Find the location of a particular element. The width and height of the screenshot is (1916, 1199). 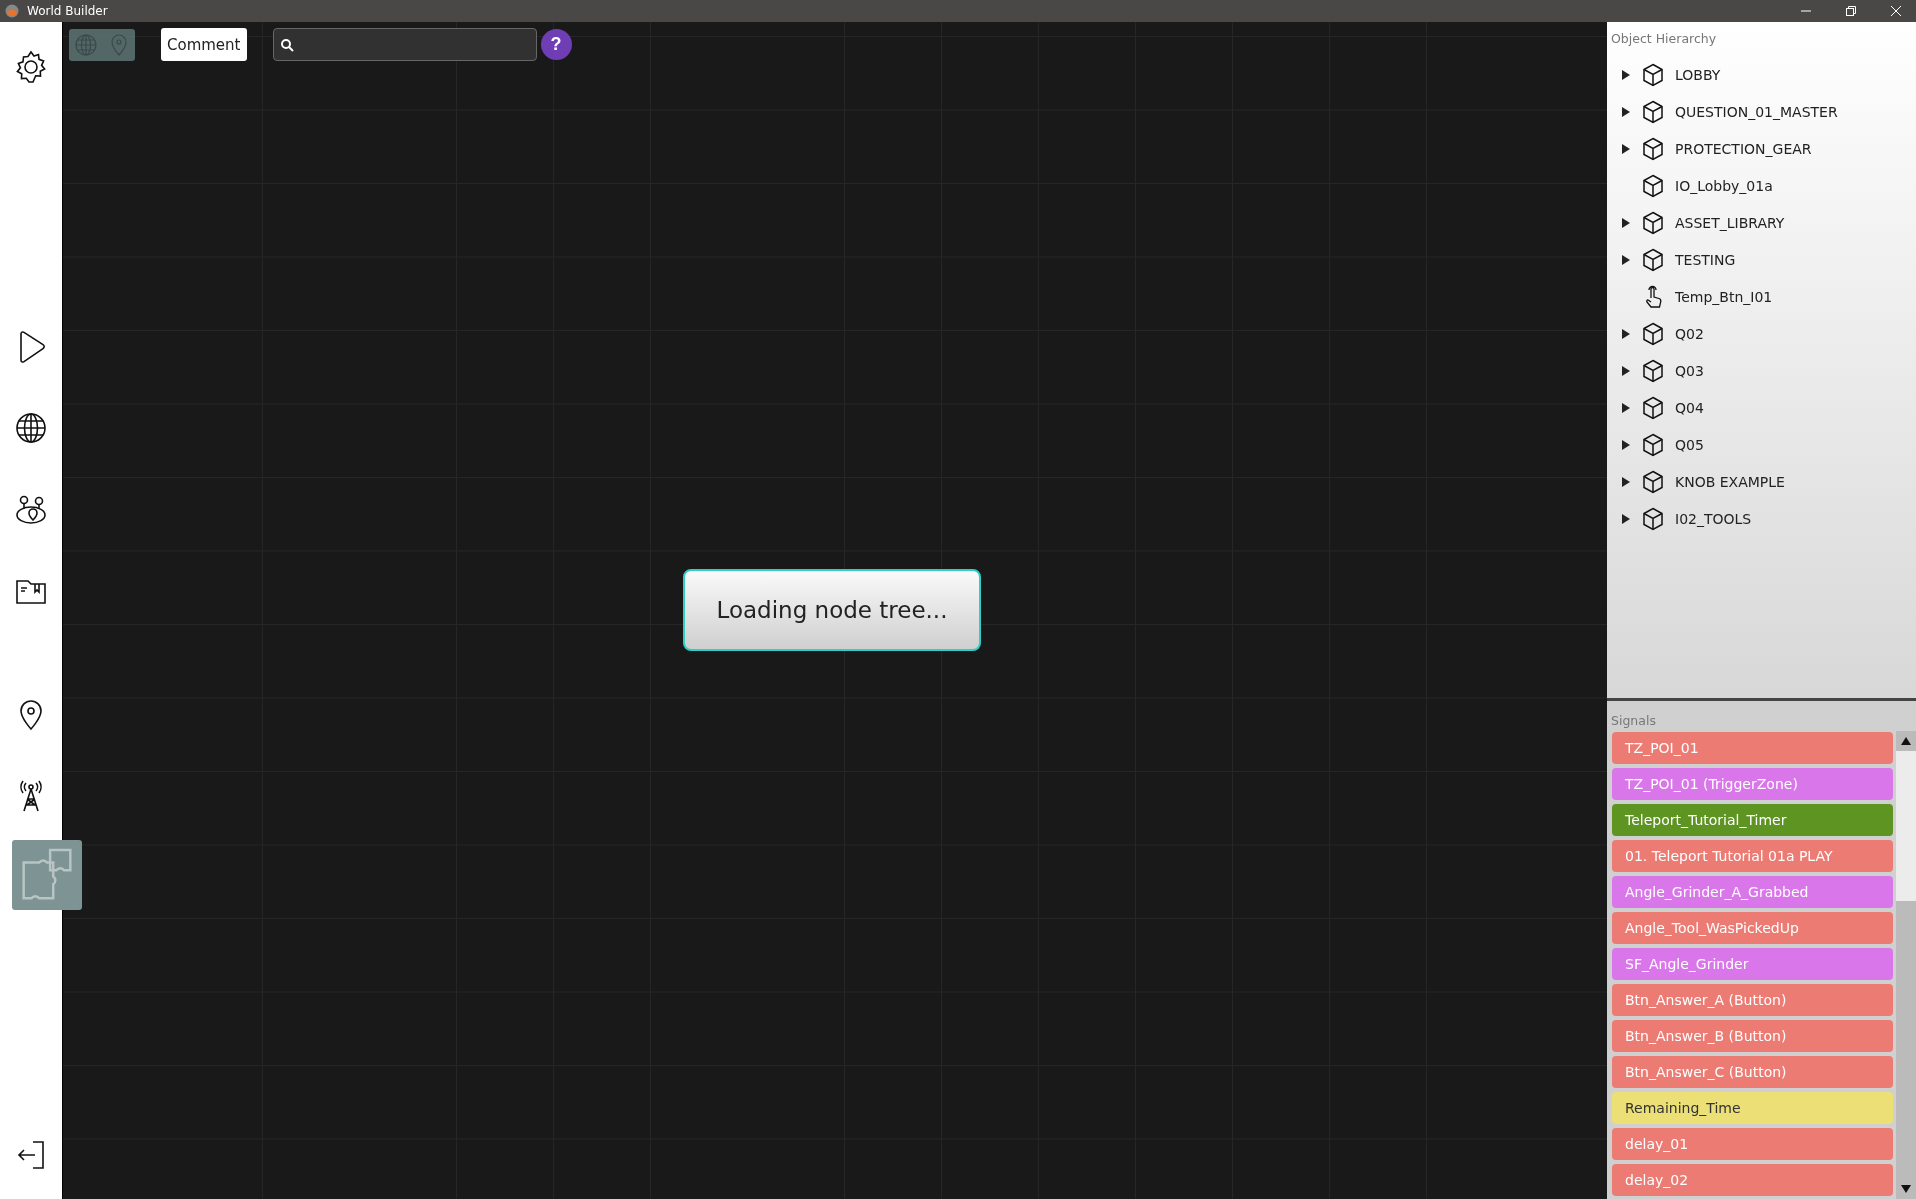

hierarchy-item: QUESTION_01_MASTER is located at coordinates (1756, 111).